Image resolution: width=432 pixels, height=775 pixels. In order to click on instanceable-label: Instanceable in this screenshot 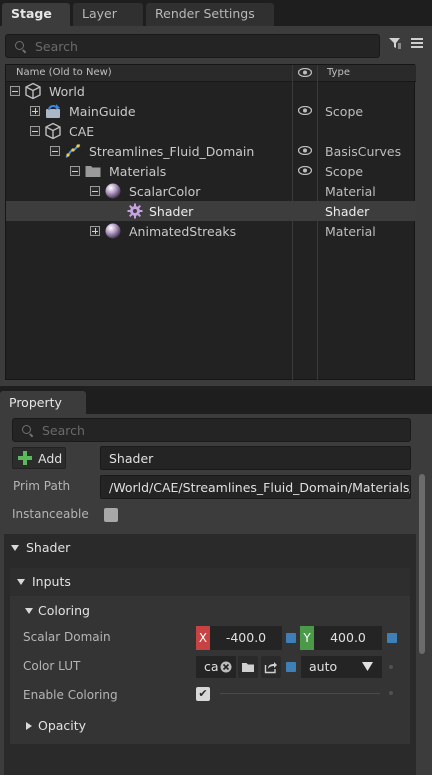, I will do `click(50, 514)`.